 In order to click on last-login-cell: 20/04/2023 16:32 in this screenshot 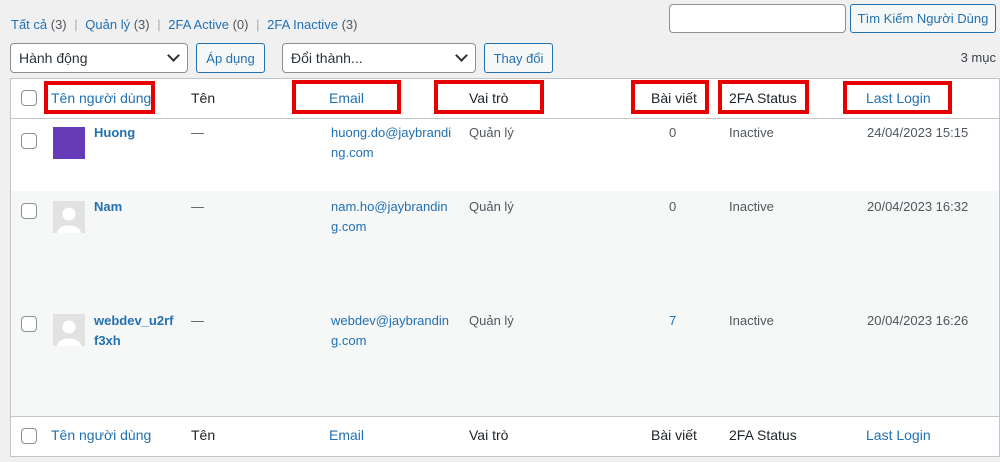, I will do `click(918, 206)`.